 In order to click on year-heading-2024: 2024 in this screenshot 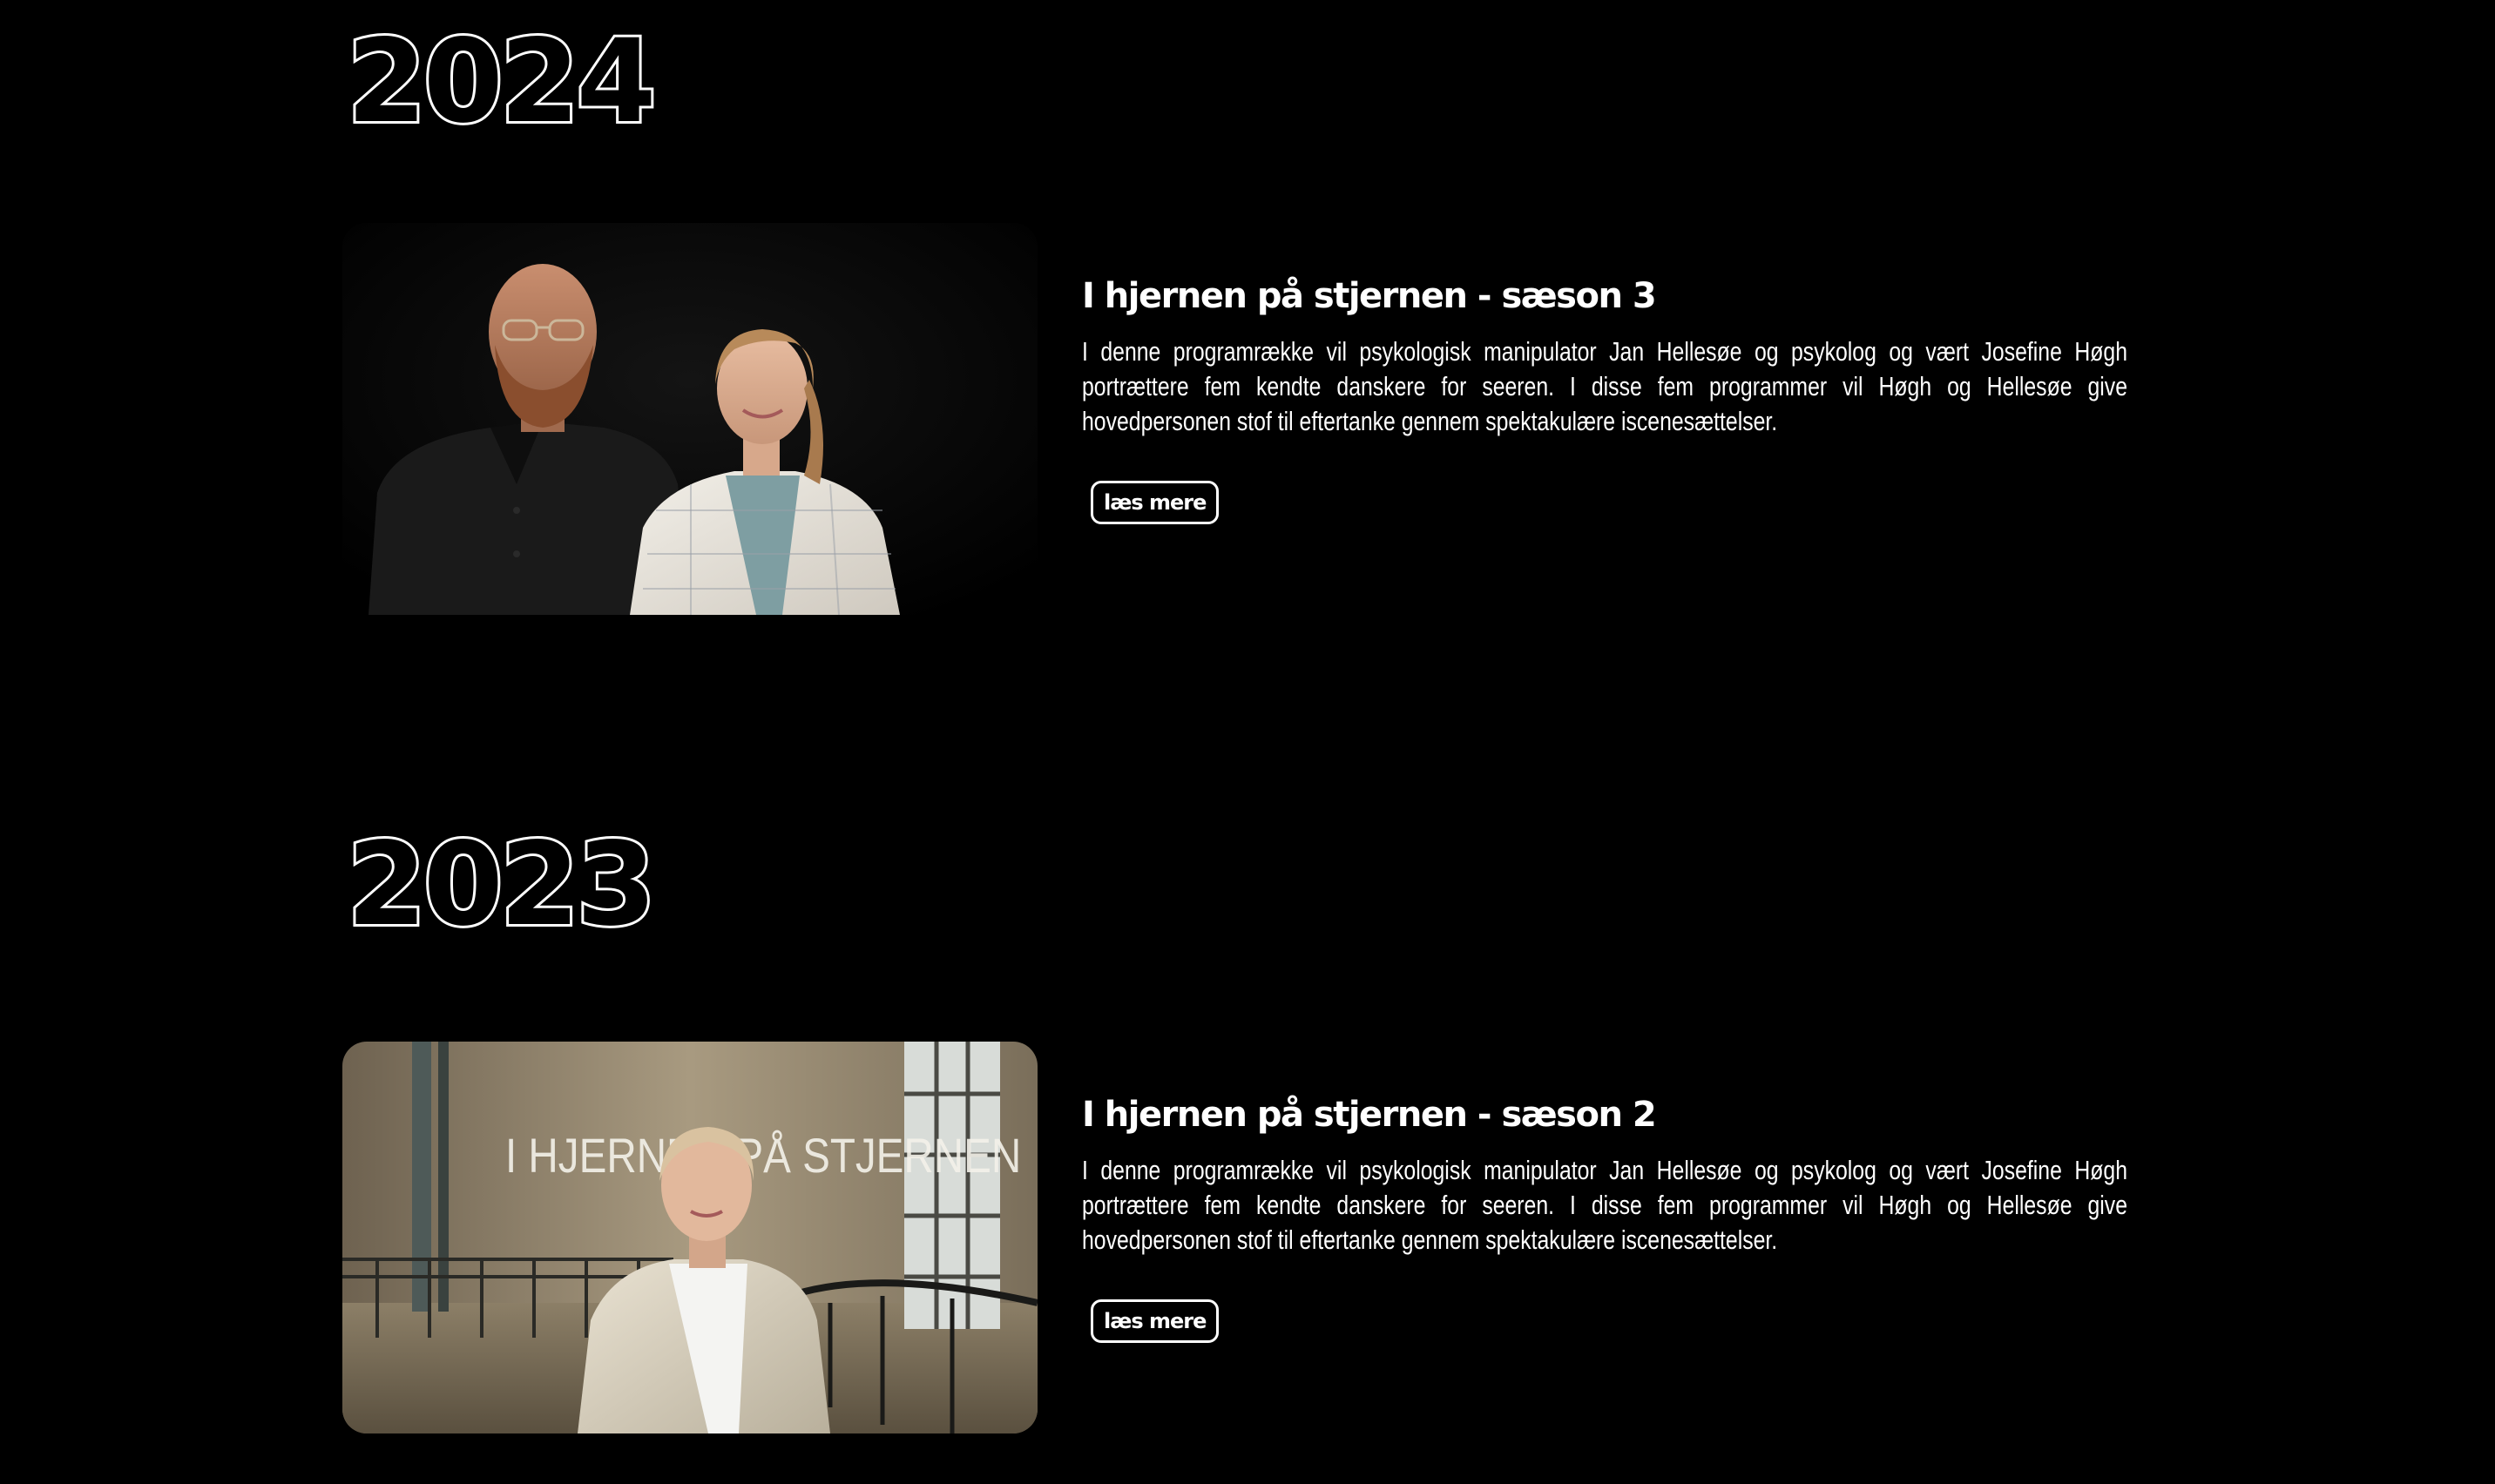, I will do `click(501, 82)`.